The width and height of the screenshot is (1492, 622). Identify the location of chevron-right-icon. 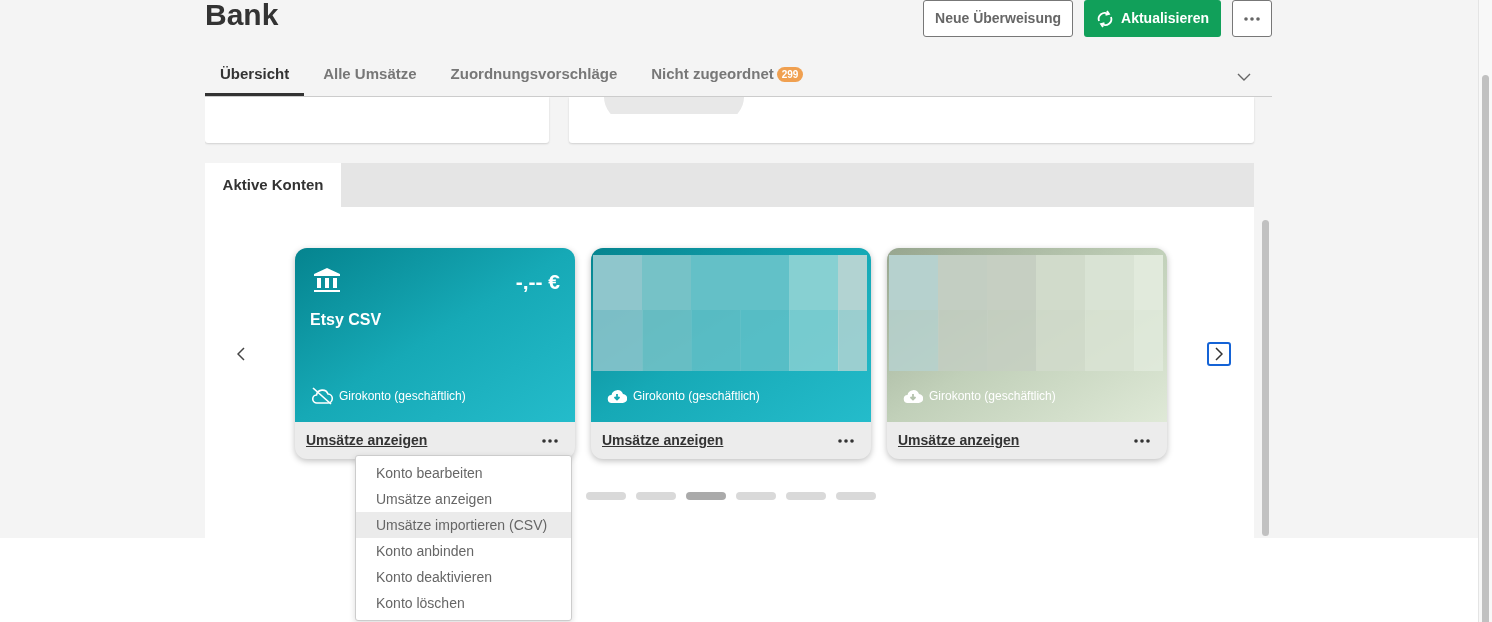
(1219, 353).